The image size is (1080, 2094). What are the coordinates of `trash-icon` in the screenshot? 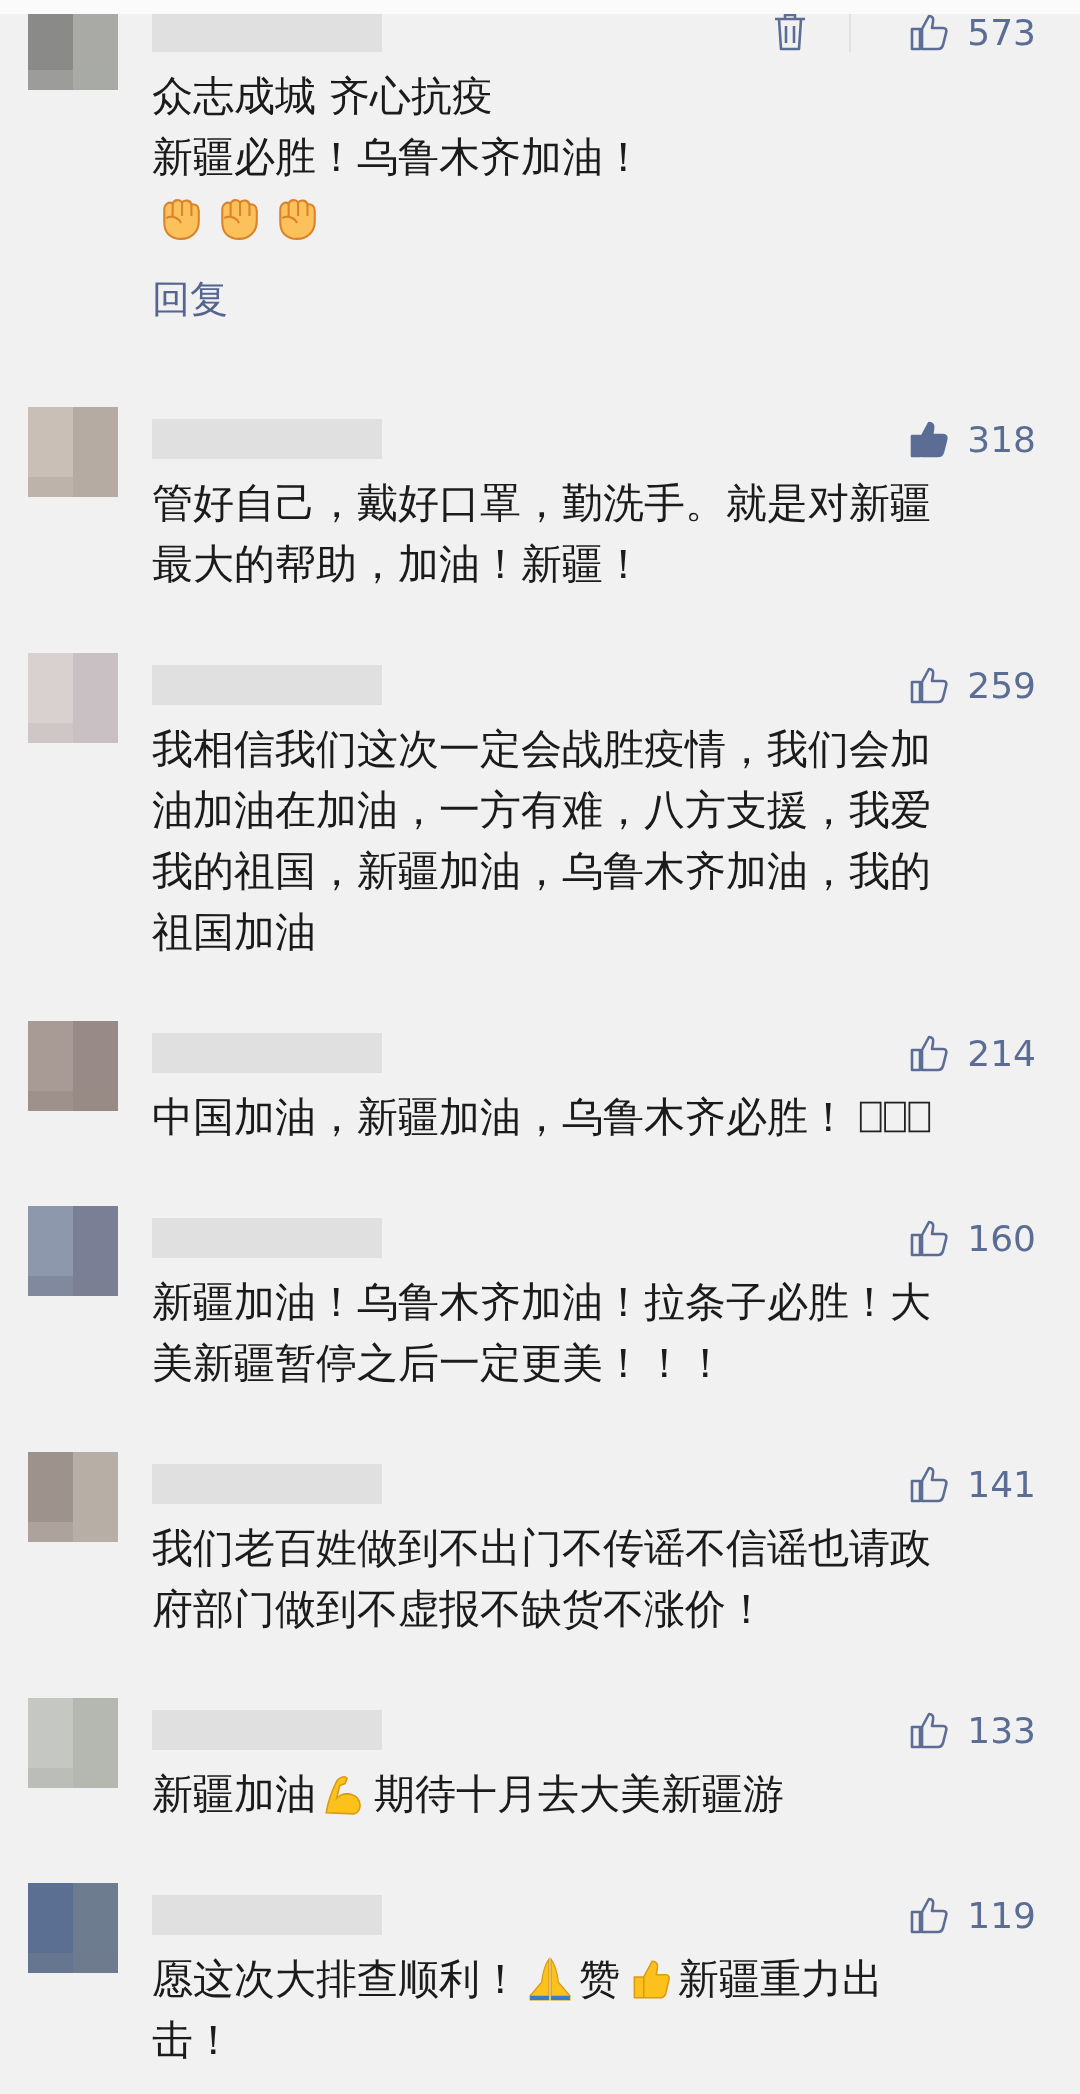 It's located at (790, 33).